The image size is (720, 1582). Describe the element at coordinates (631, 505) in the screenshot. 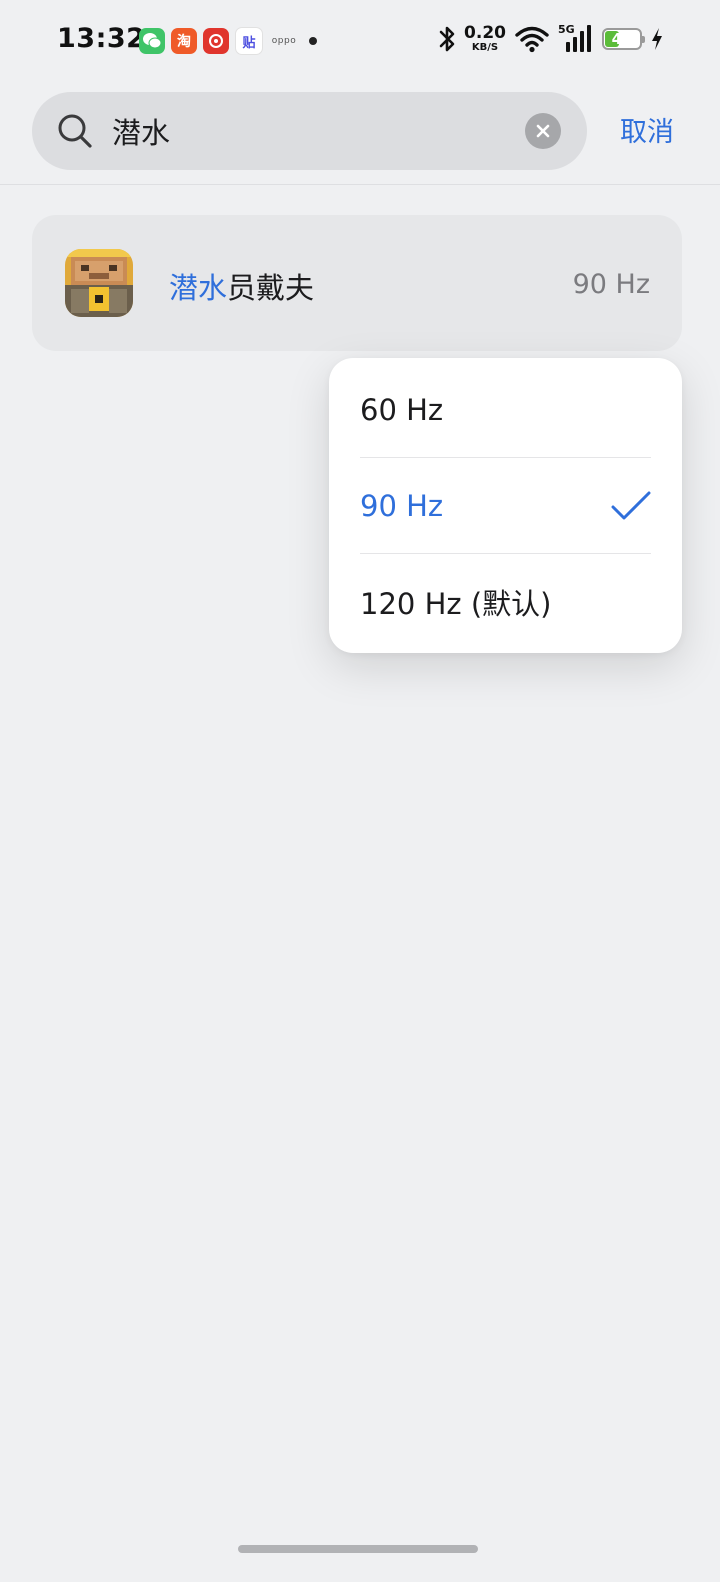

I see `checkmark-icon` at that location.